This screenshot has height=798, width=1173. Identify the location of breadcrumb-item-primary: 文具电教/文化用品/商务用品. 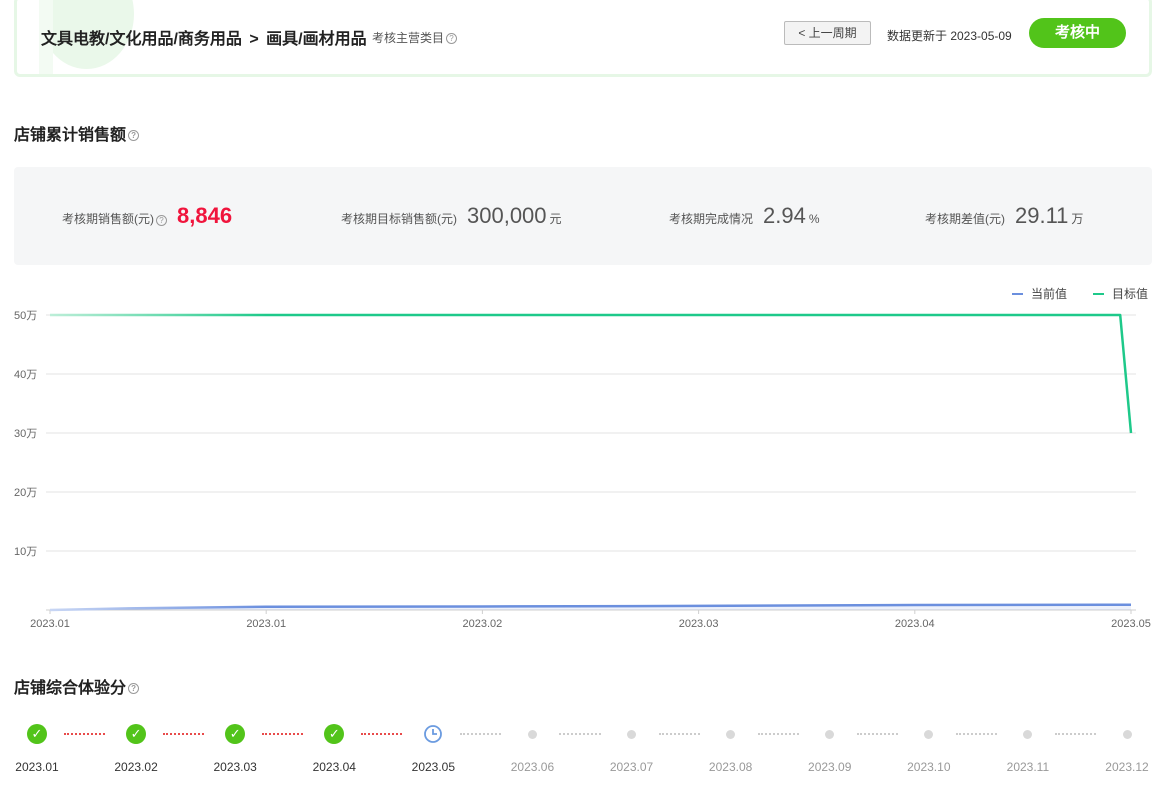
(141, 39).